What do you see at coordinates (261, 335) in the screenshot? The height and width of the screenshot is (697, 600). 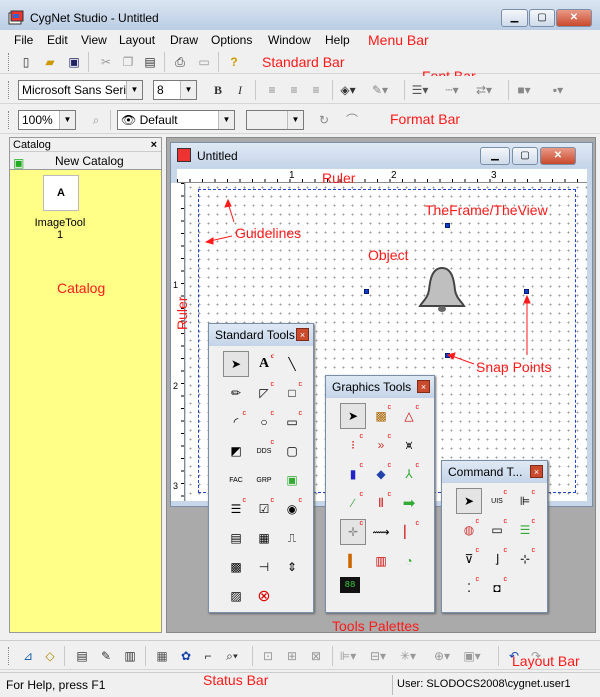 I see `standard-tools-title-bar: Standard Tools ×` at bounding box center [261, 335].